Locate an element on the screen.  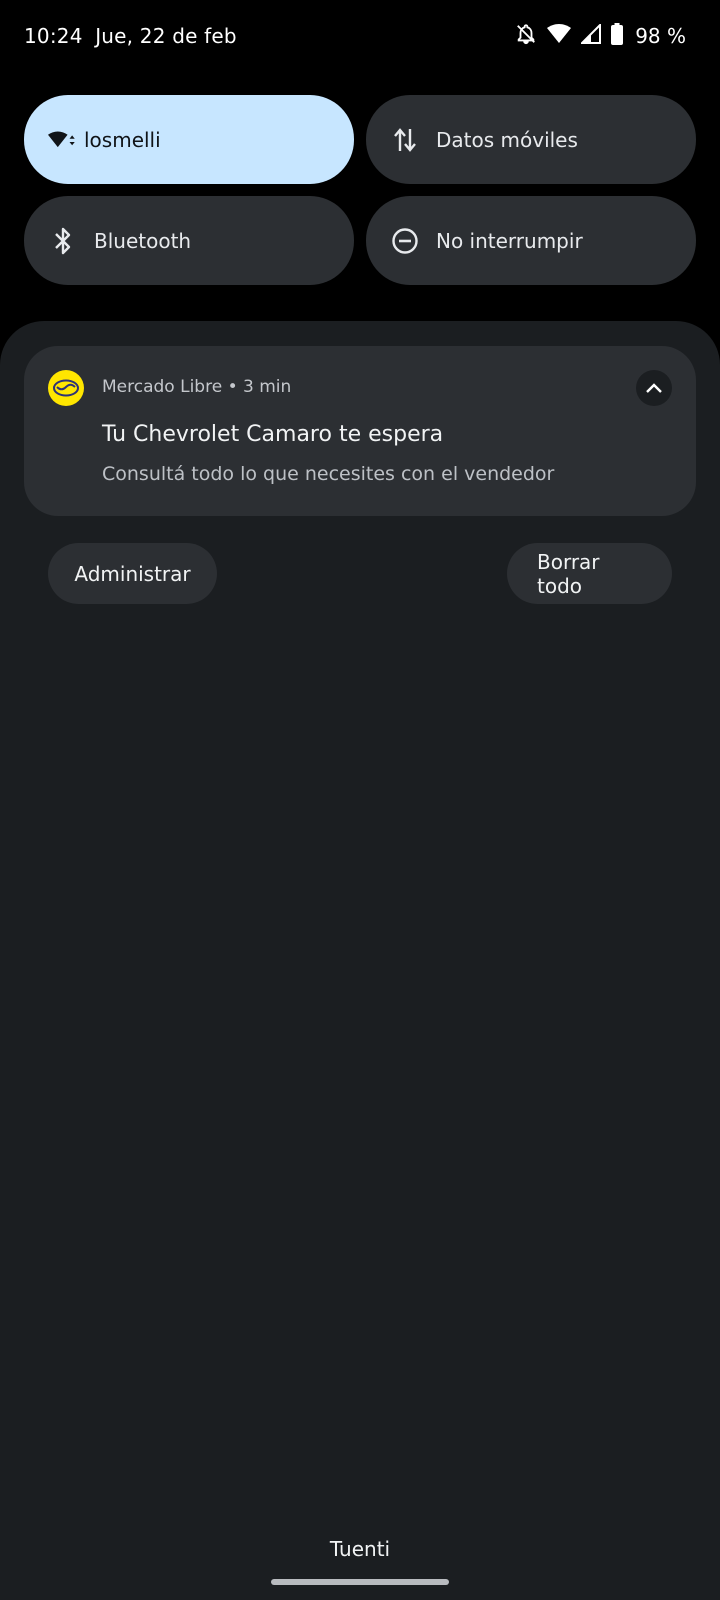
notifications-off-icon is located at coordinates (526, 36).